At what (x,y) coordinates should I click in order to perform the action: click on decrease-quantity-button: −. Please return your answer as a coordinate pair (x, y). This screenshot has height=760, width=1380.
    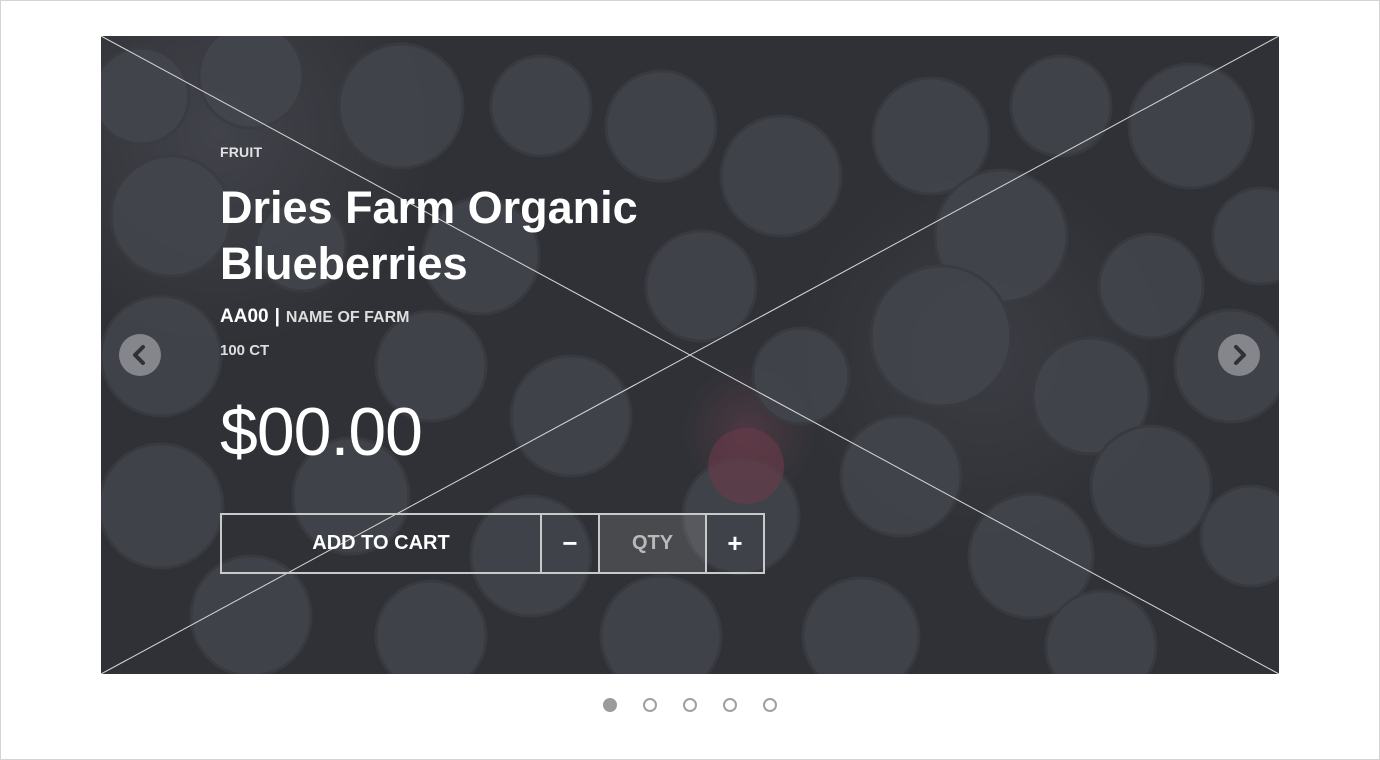
    Looking at the image, I should click on (571, 543).